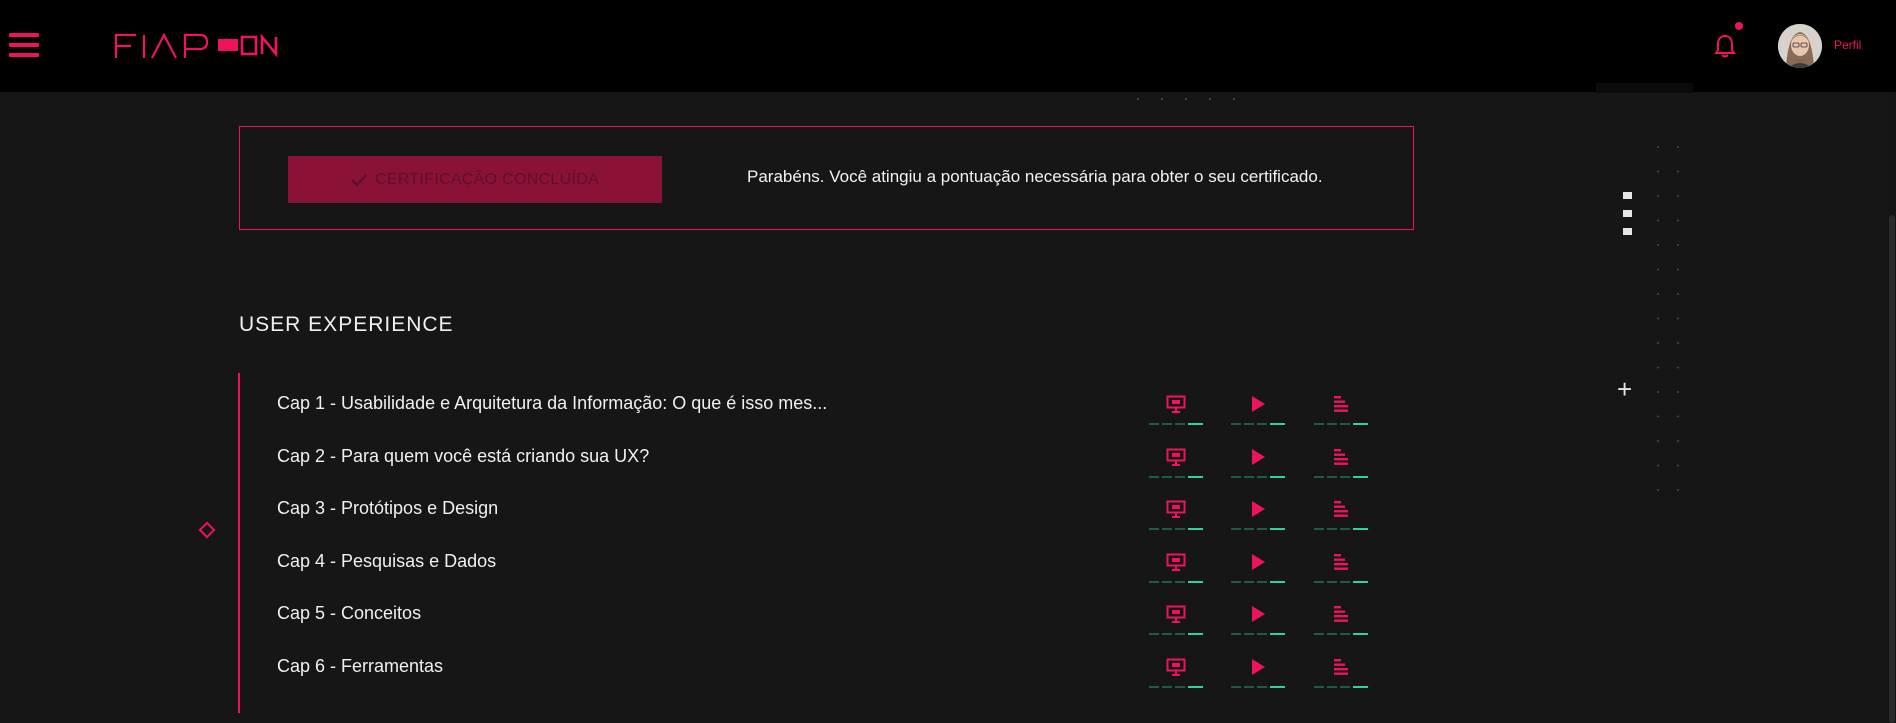  Describe the element at coordinates (199, 46) in the screenshot. I see `fiap-on-logo` at that location.